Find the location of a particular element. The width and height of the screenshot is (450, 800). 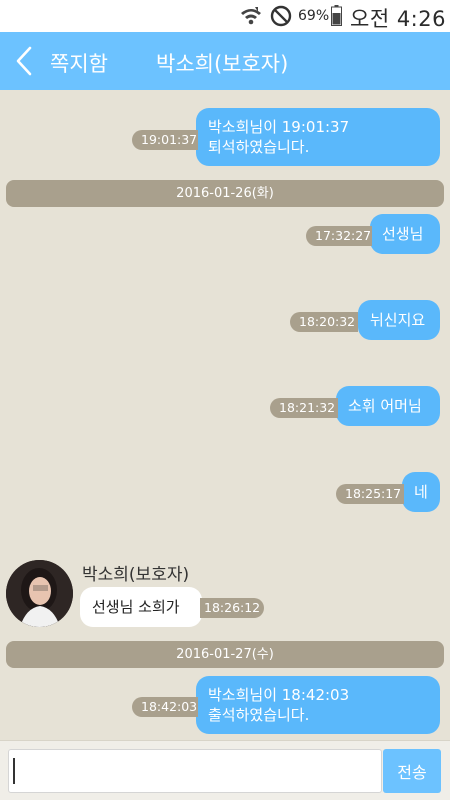

sender-avatar is located at coordinates (39, 593).